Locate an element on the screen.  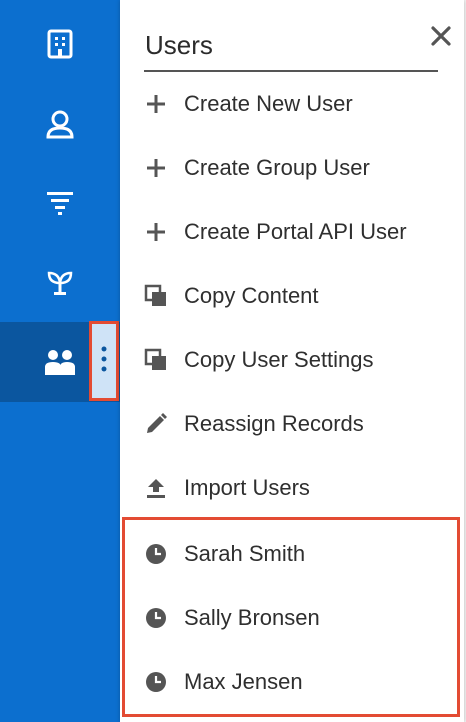
filter-icon is located at coordinates (60, 202).